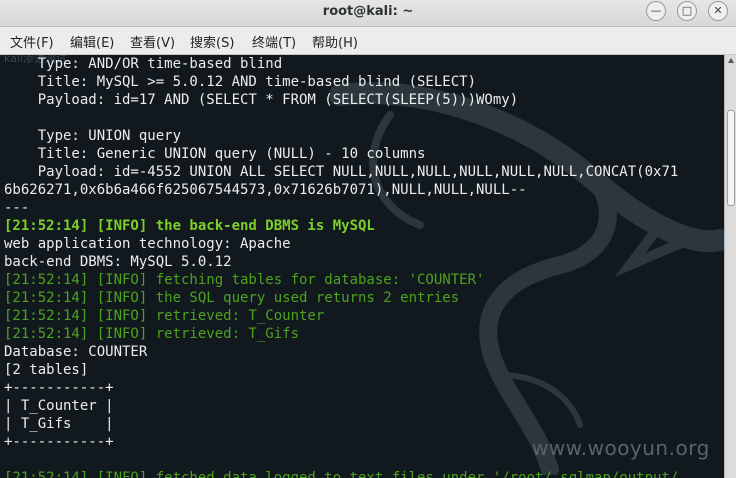 The width and height of the screenshot is (736, 478). I want to click on terminal-line: Database: COUNTER, so click(76, 352).